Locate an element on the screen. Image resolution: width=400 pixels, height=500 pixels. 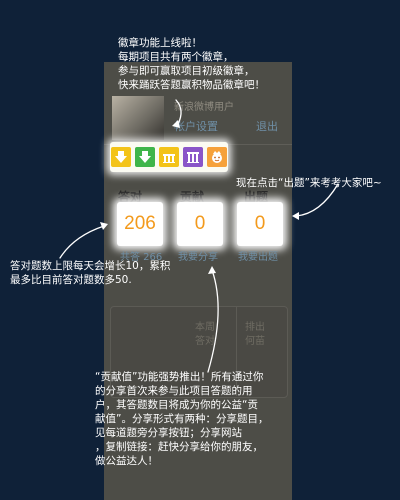
badge-tip-line: 每期项目共有两个徽章， is located at coordinates (176, 57).